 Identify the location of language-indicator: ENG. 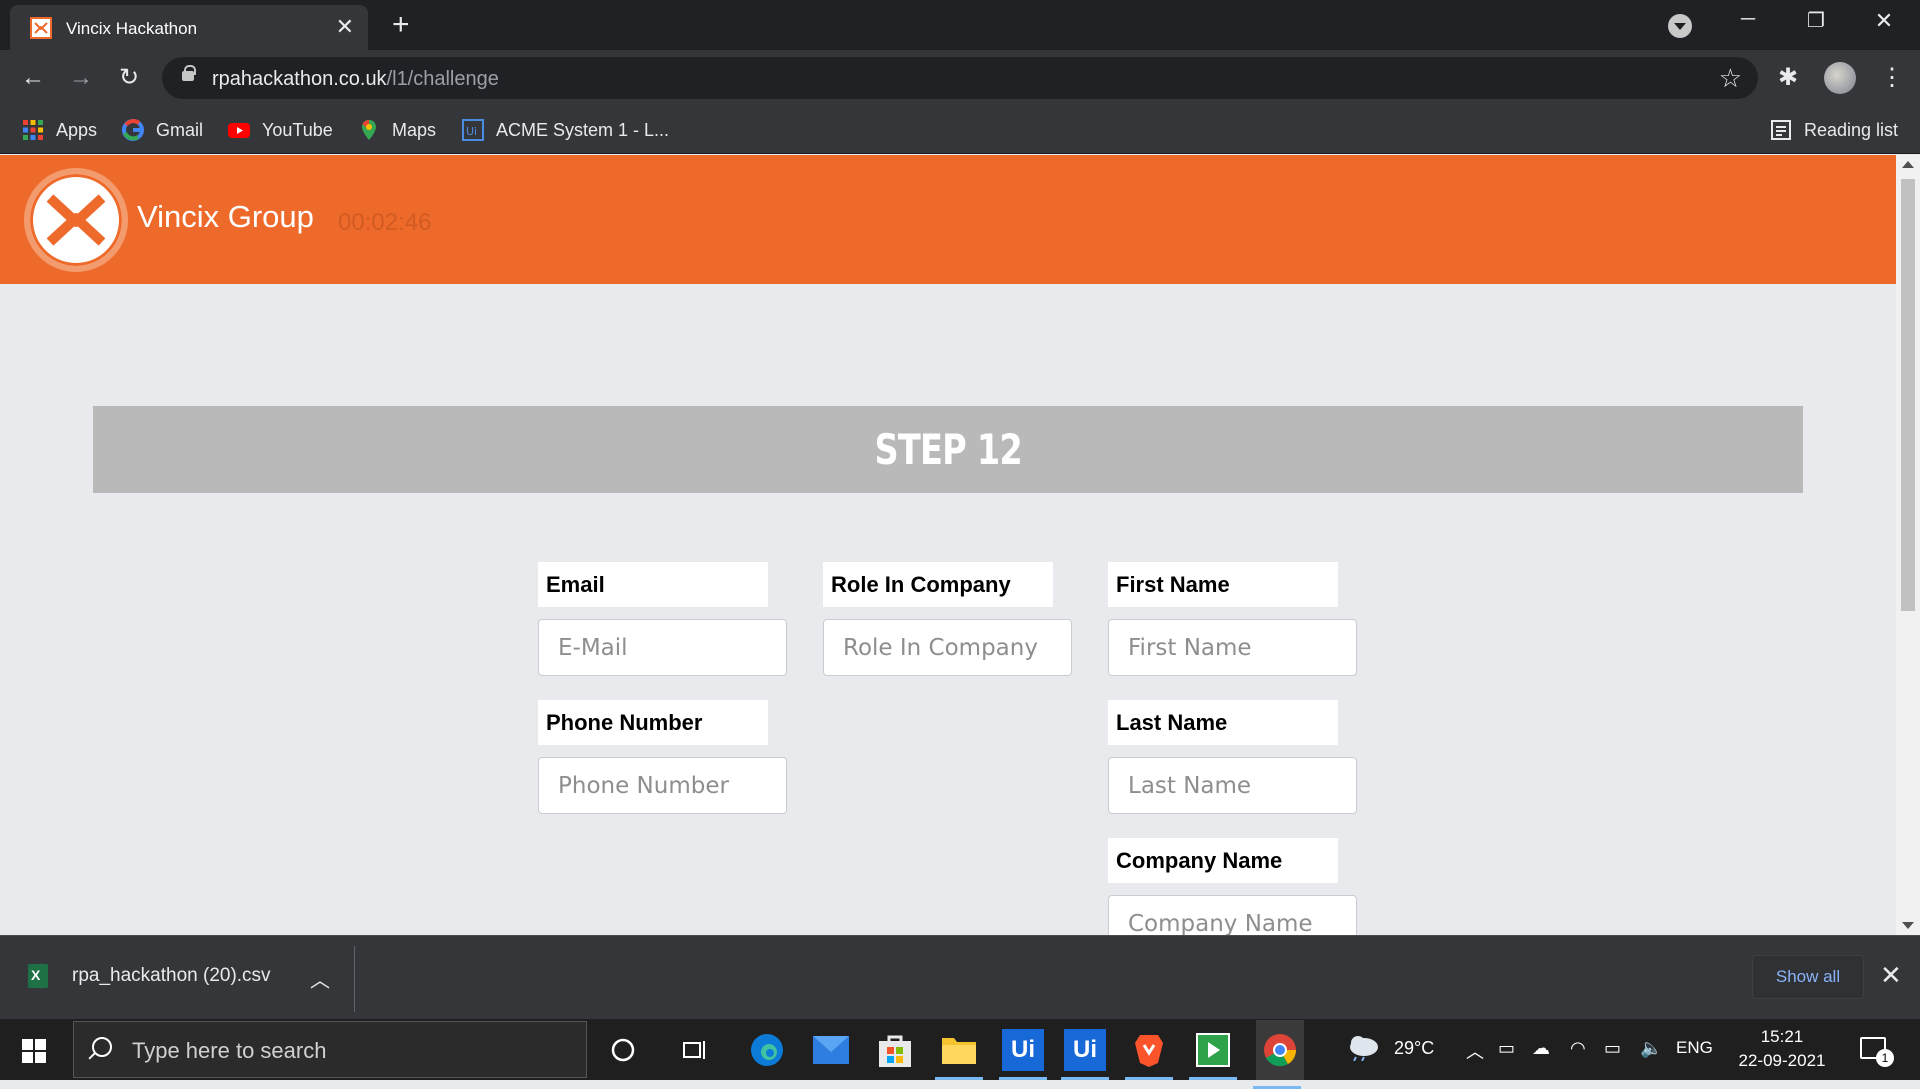
(1694, 1048).